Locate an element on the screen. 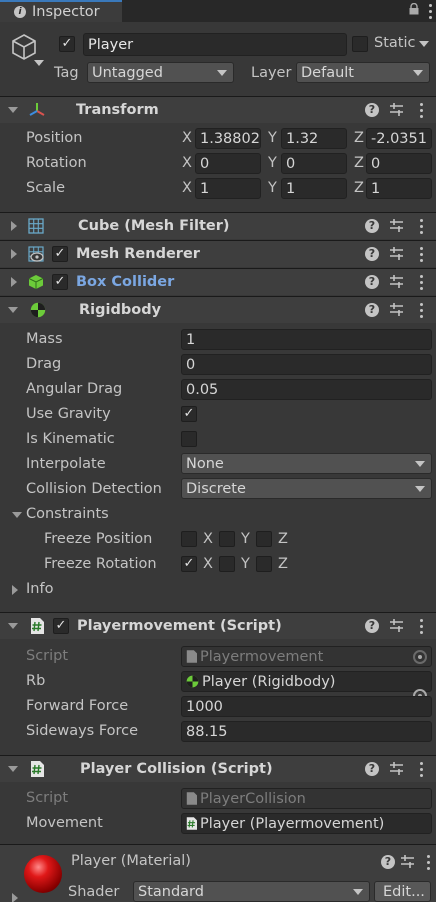 Image resolution: width=436 pixels, height=902 pixels. scale-x-label: X is located at coordinates (187, 188).